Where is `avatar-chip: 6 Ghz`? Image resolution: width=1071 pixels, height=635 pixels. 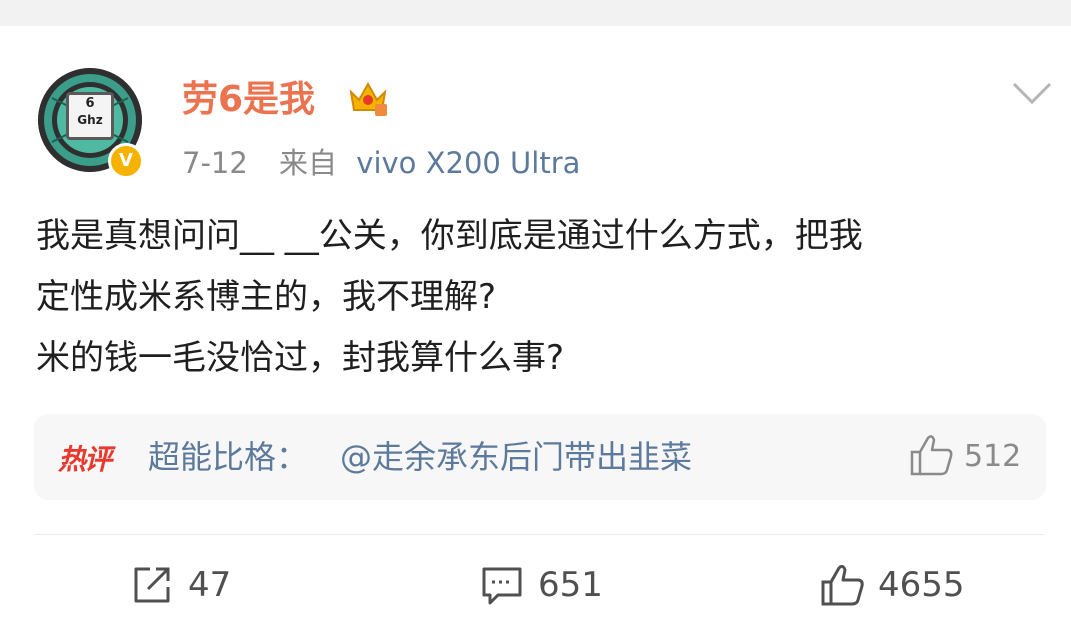
avatar-chip: 6 Ghz is located at coordinates (90, 116).